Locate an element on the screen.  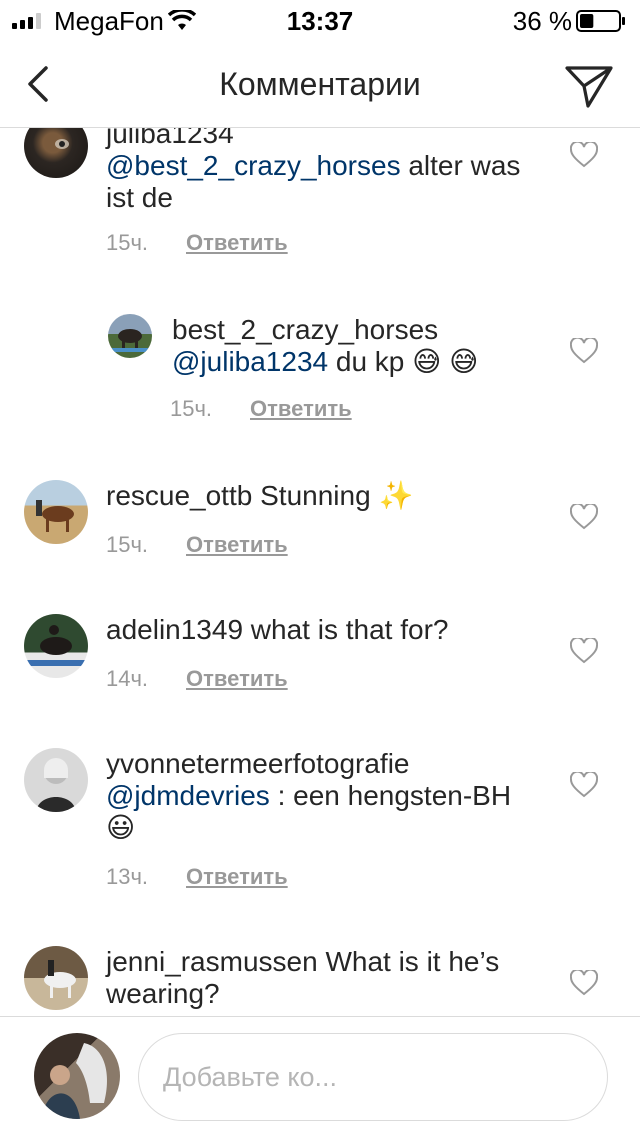
comment-time: 14ч. is located at coordinates (127, 678).